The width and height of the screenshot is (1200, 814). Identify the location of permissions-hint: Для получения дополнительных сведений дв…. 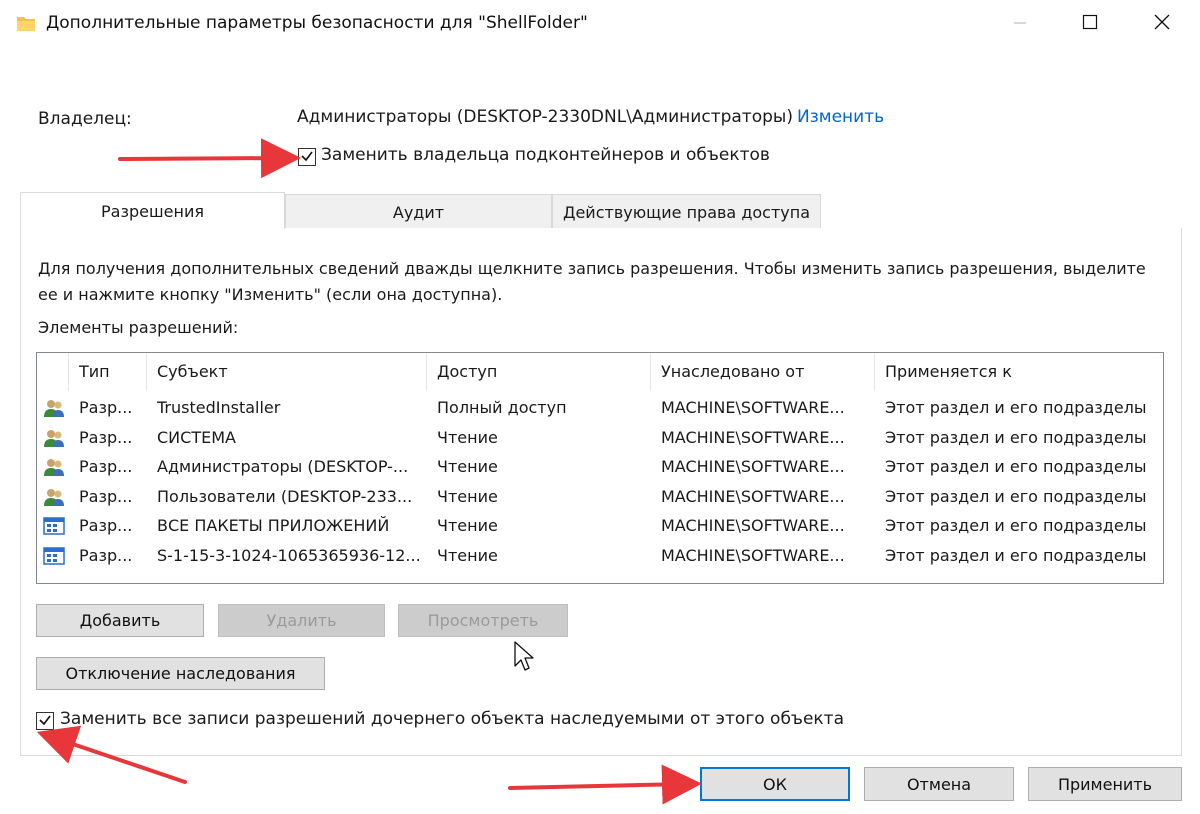
(592, 281).